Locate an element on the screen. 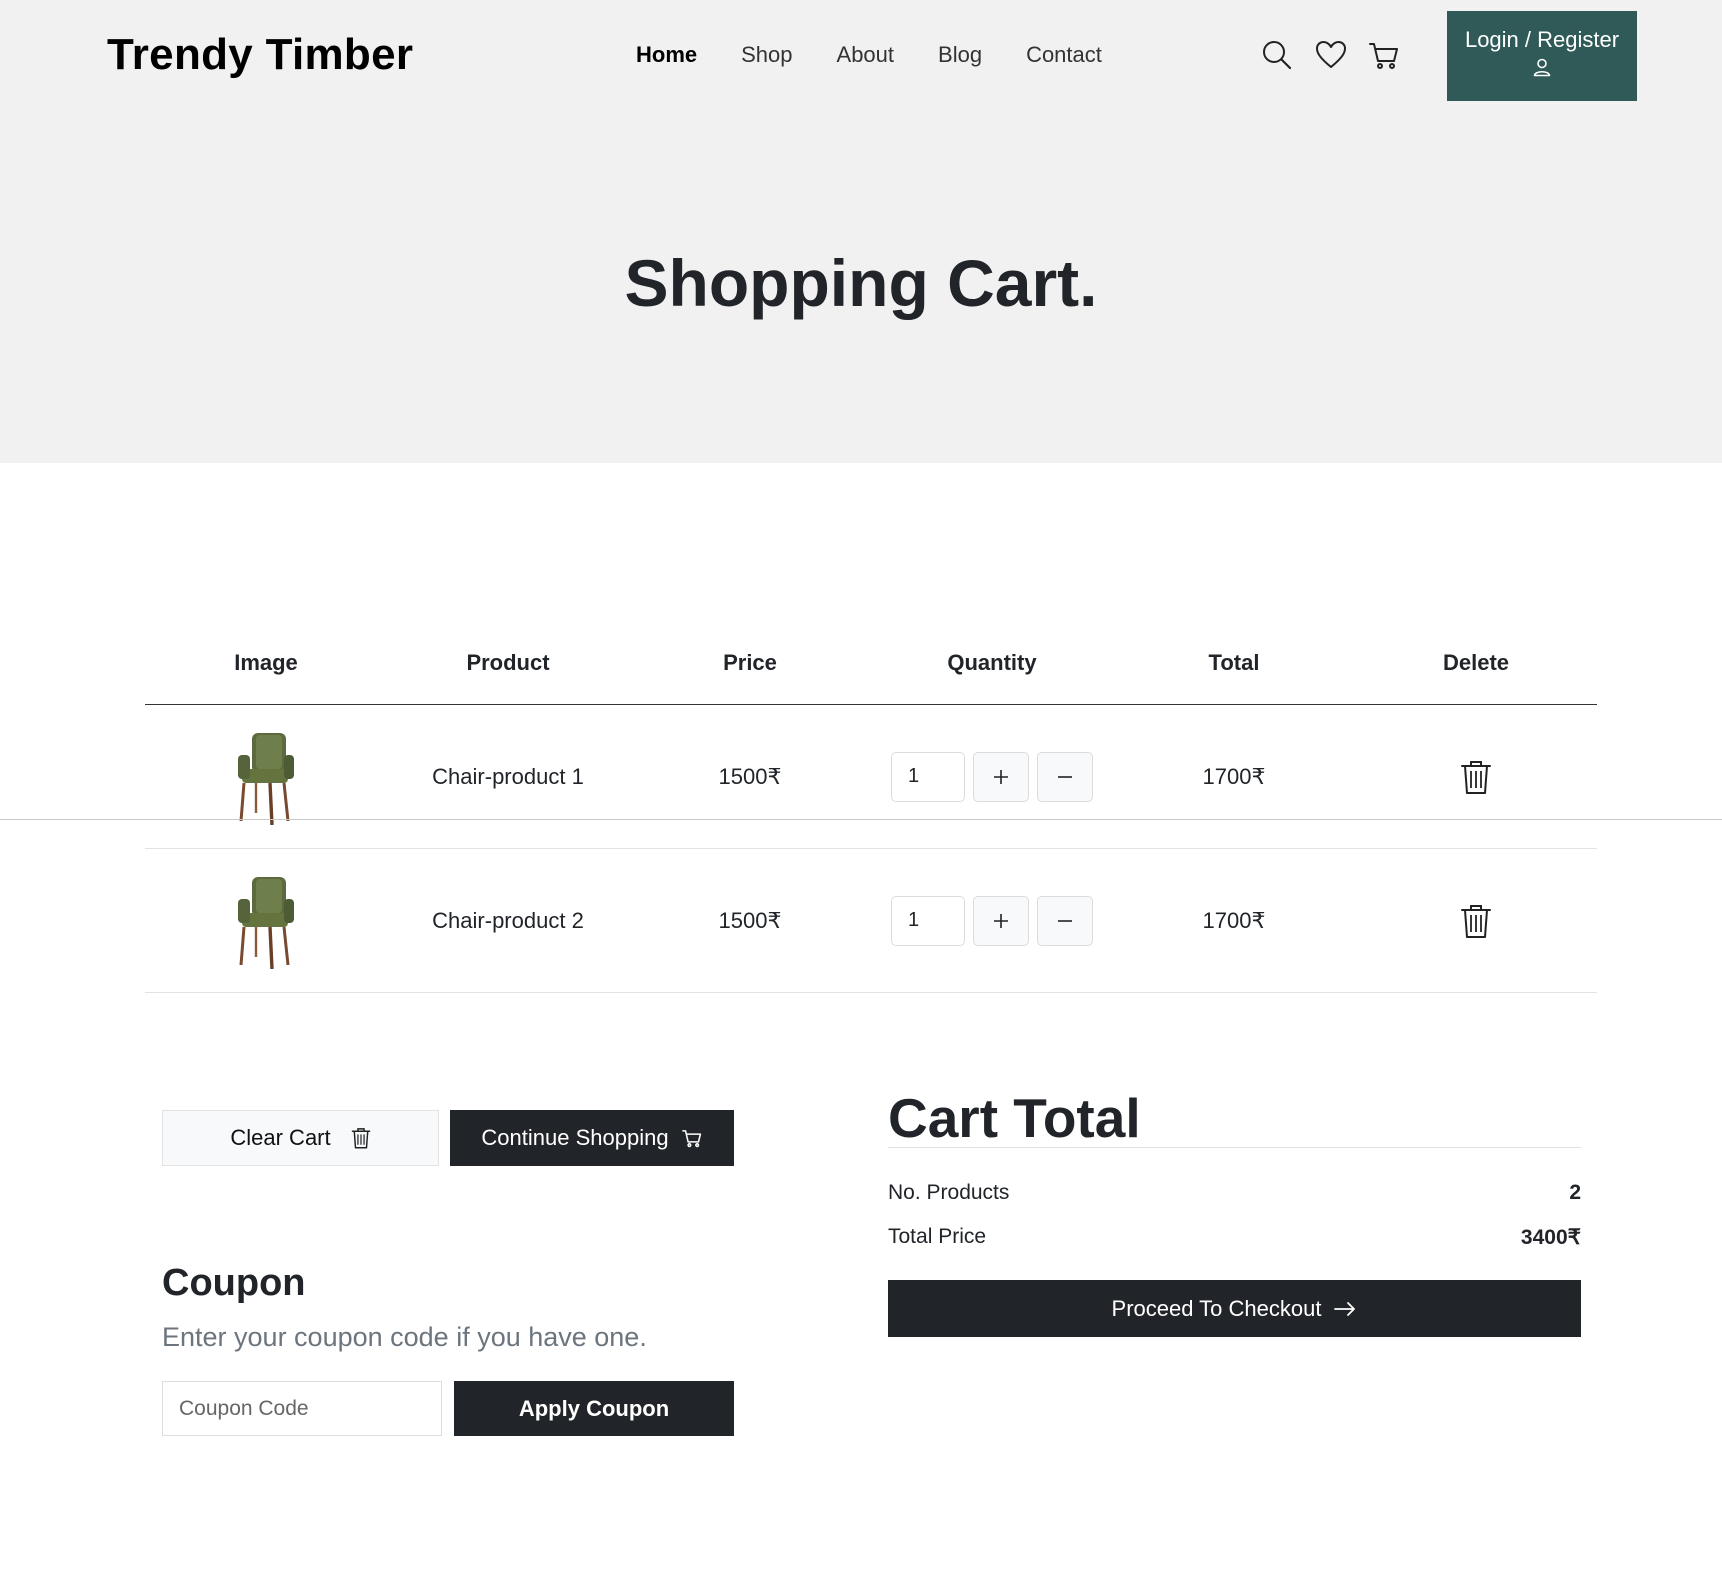 The width and height of the screenshot is (1722, 1592). nav-shop: Shop is located at coordinates (766, 55).